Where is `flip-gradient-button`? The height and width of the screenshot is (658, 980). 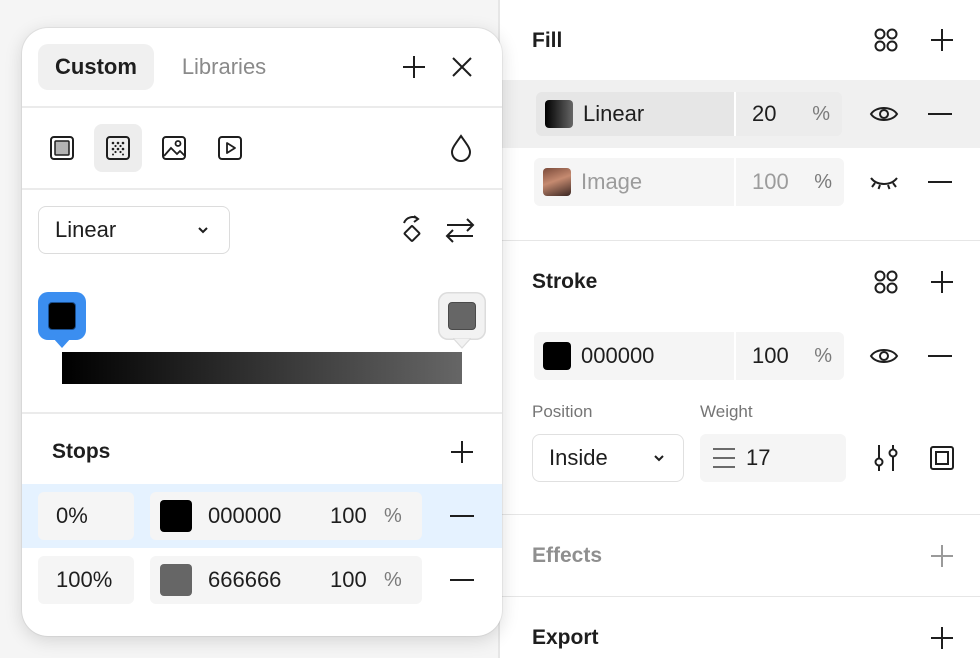 flip-gradient-button is located at coordinates (460, 230).